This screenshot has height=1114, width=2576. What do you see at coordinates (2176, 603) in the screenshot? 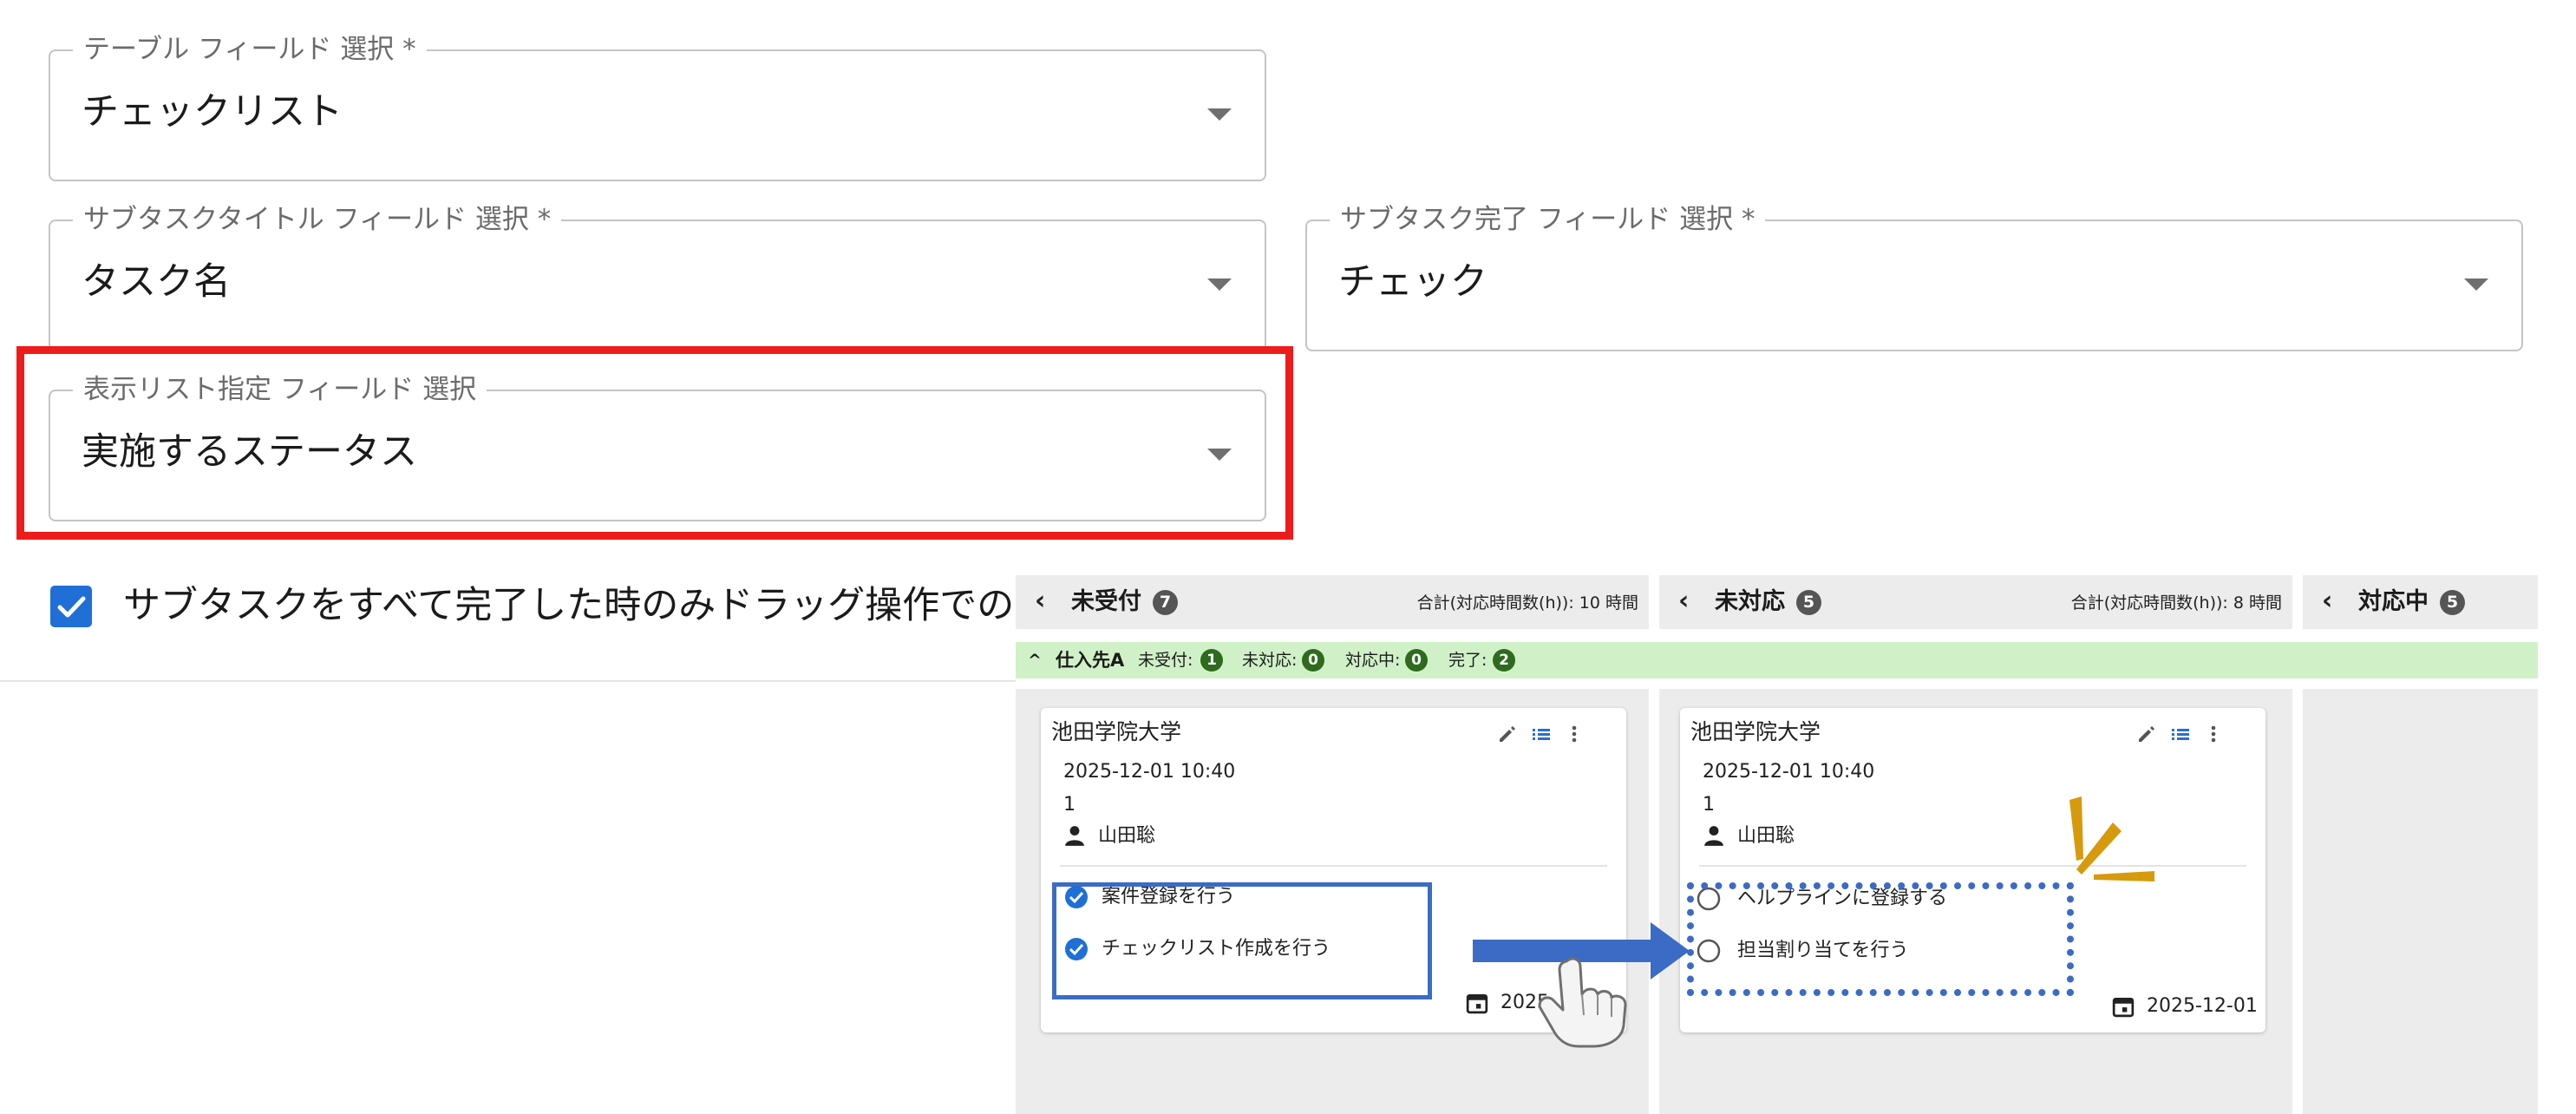
I see `column-total: 合計(対応時間数(h)): 8 時間` at bounding box center [2176, 603].